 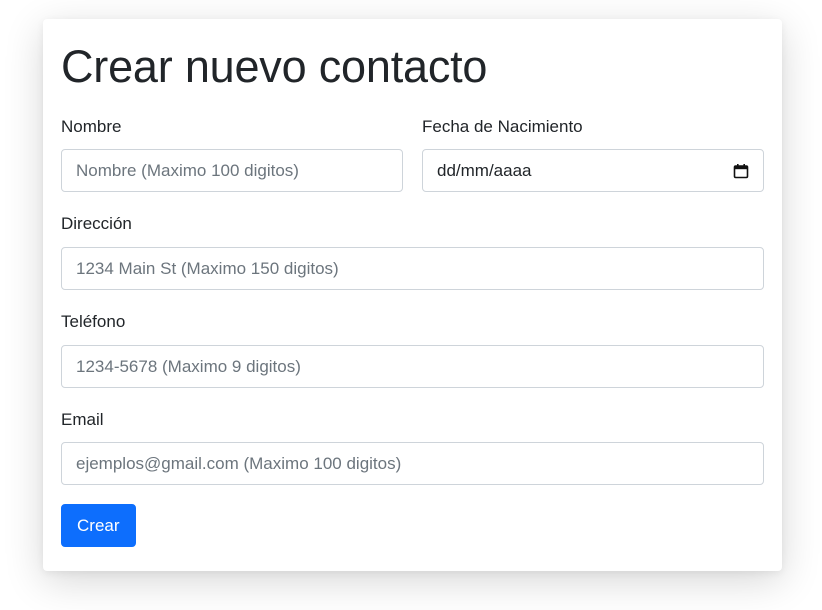 What do you see at coordinates (96, 223) in the screenshot?
I see `direccion-label: Dirección` at bounding box center [96, 223].